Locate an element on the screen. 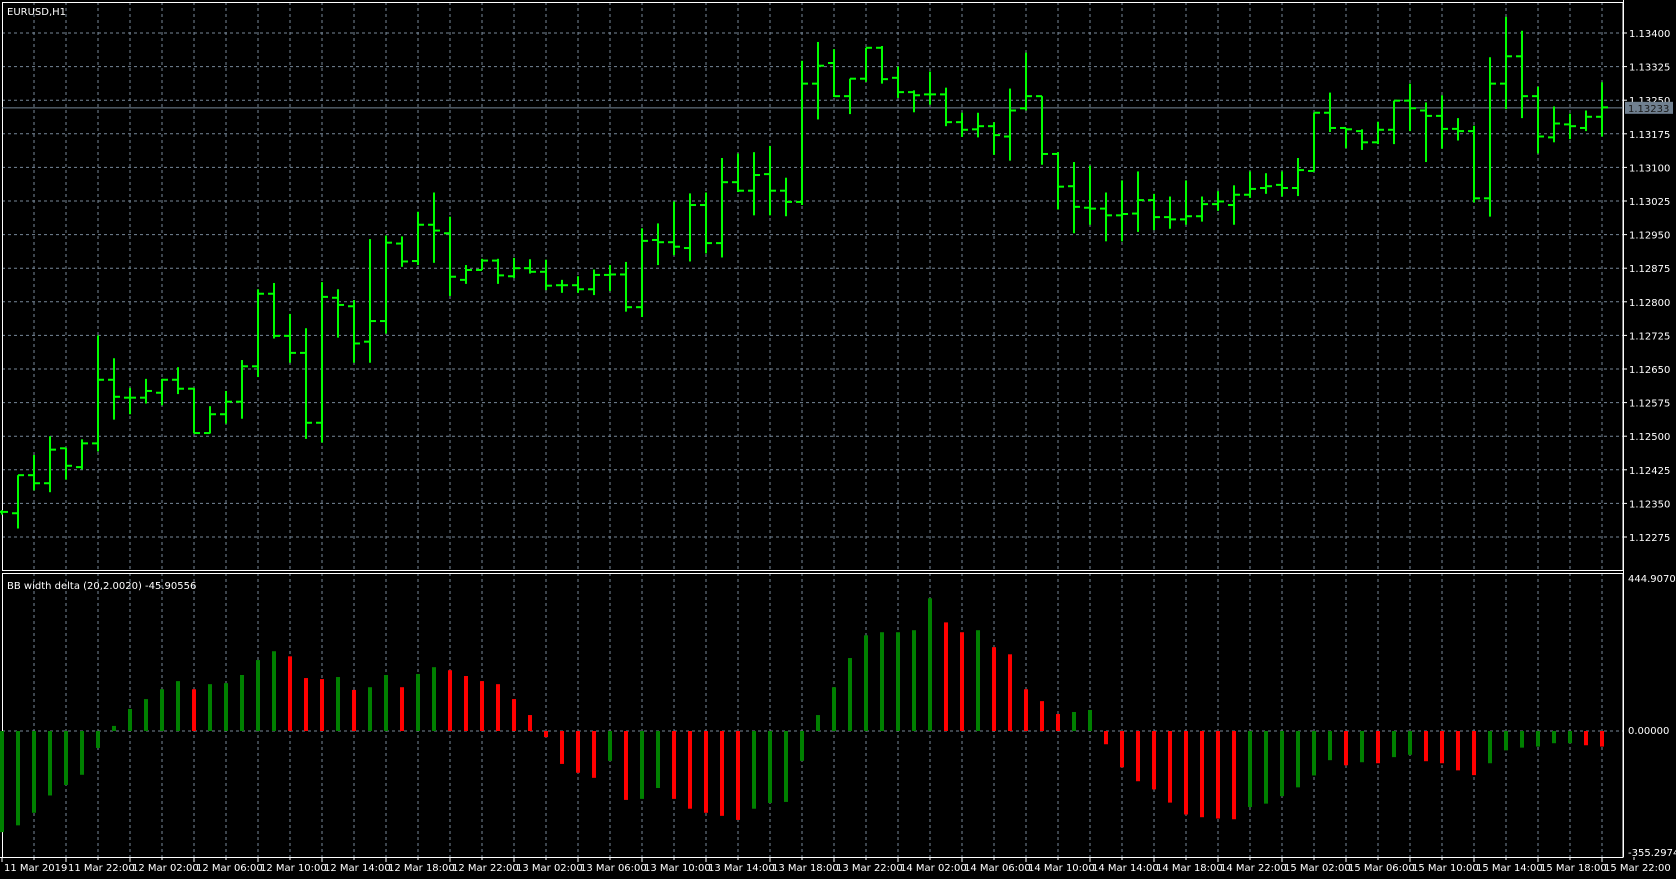  time-label: 12 Mar 06:00 is located at coordinates (229, 868).